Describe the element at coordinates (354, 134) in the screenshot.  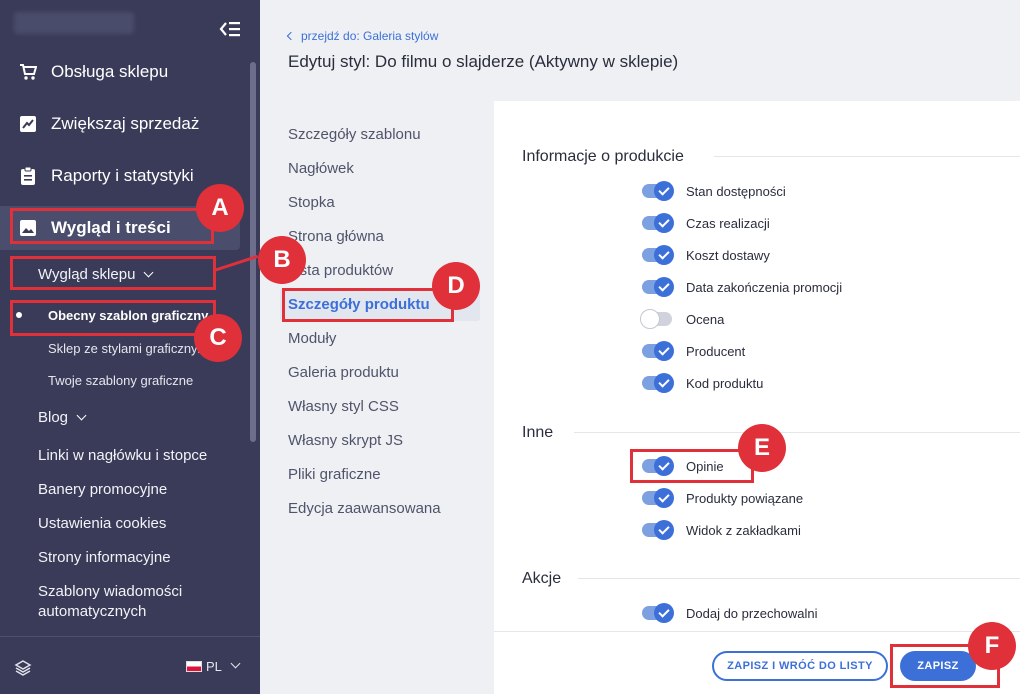
I see `tab-template-details: Szczegóły szablonu` at that location.